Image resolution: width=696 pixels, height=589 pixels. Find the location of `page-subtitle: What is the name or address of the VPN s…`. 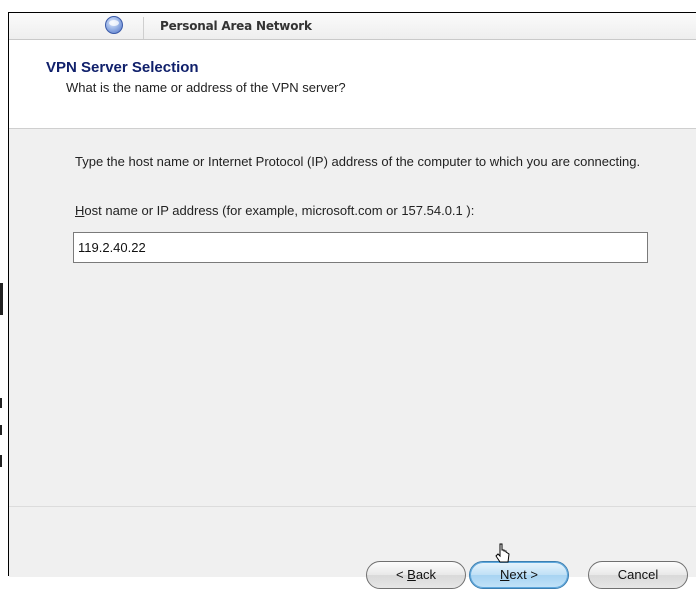

page-subtitle: What is the name or address of the VPN s… is located at coordinates (206, 87).